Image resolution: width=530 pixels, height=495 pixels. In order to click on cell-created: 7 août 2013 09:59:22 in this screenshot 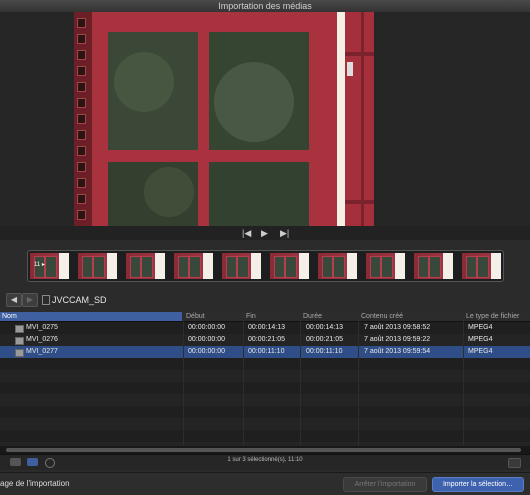, I will do `click(397, 339)`.